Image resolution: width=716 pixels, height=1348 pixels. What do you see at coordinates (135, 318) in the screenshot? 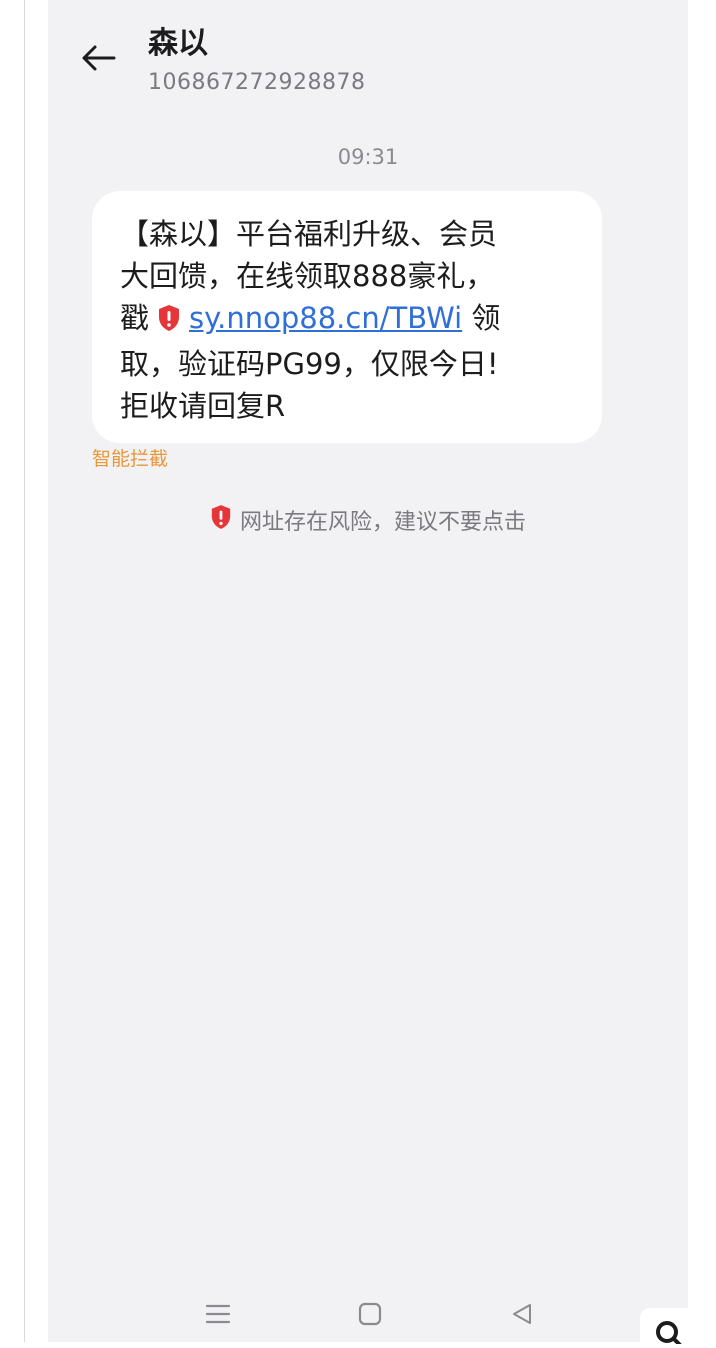
I see `message-text: 戳` at bounding box center [135, 318].